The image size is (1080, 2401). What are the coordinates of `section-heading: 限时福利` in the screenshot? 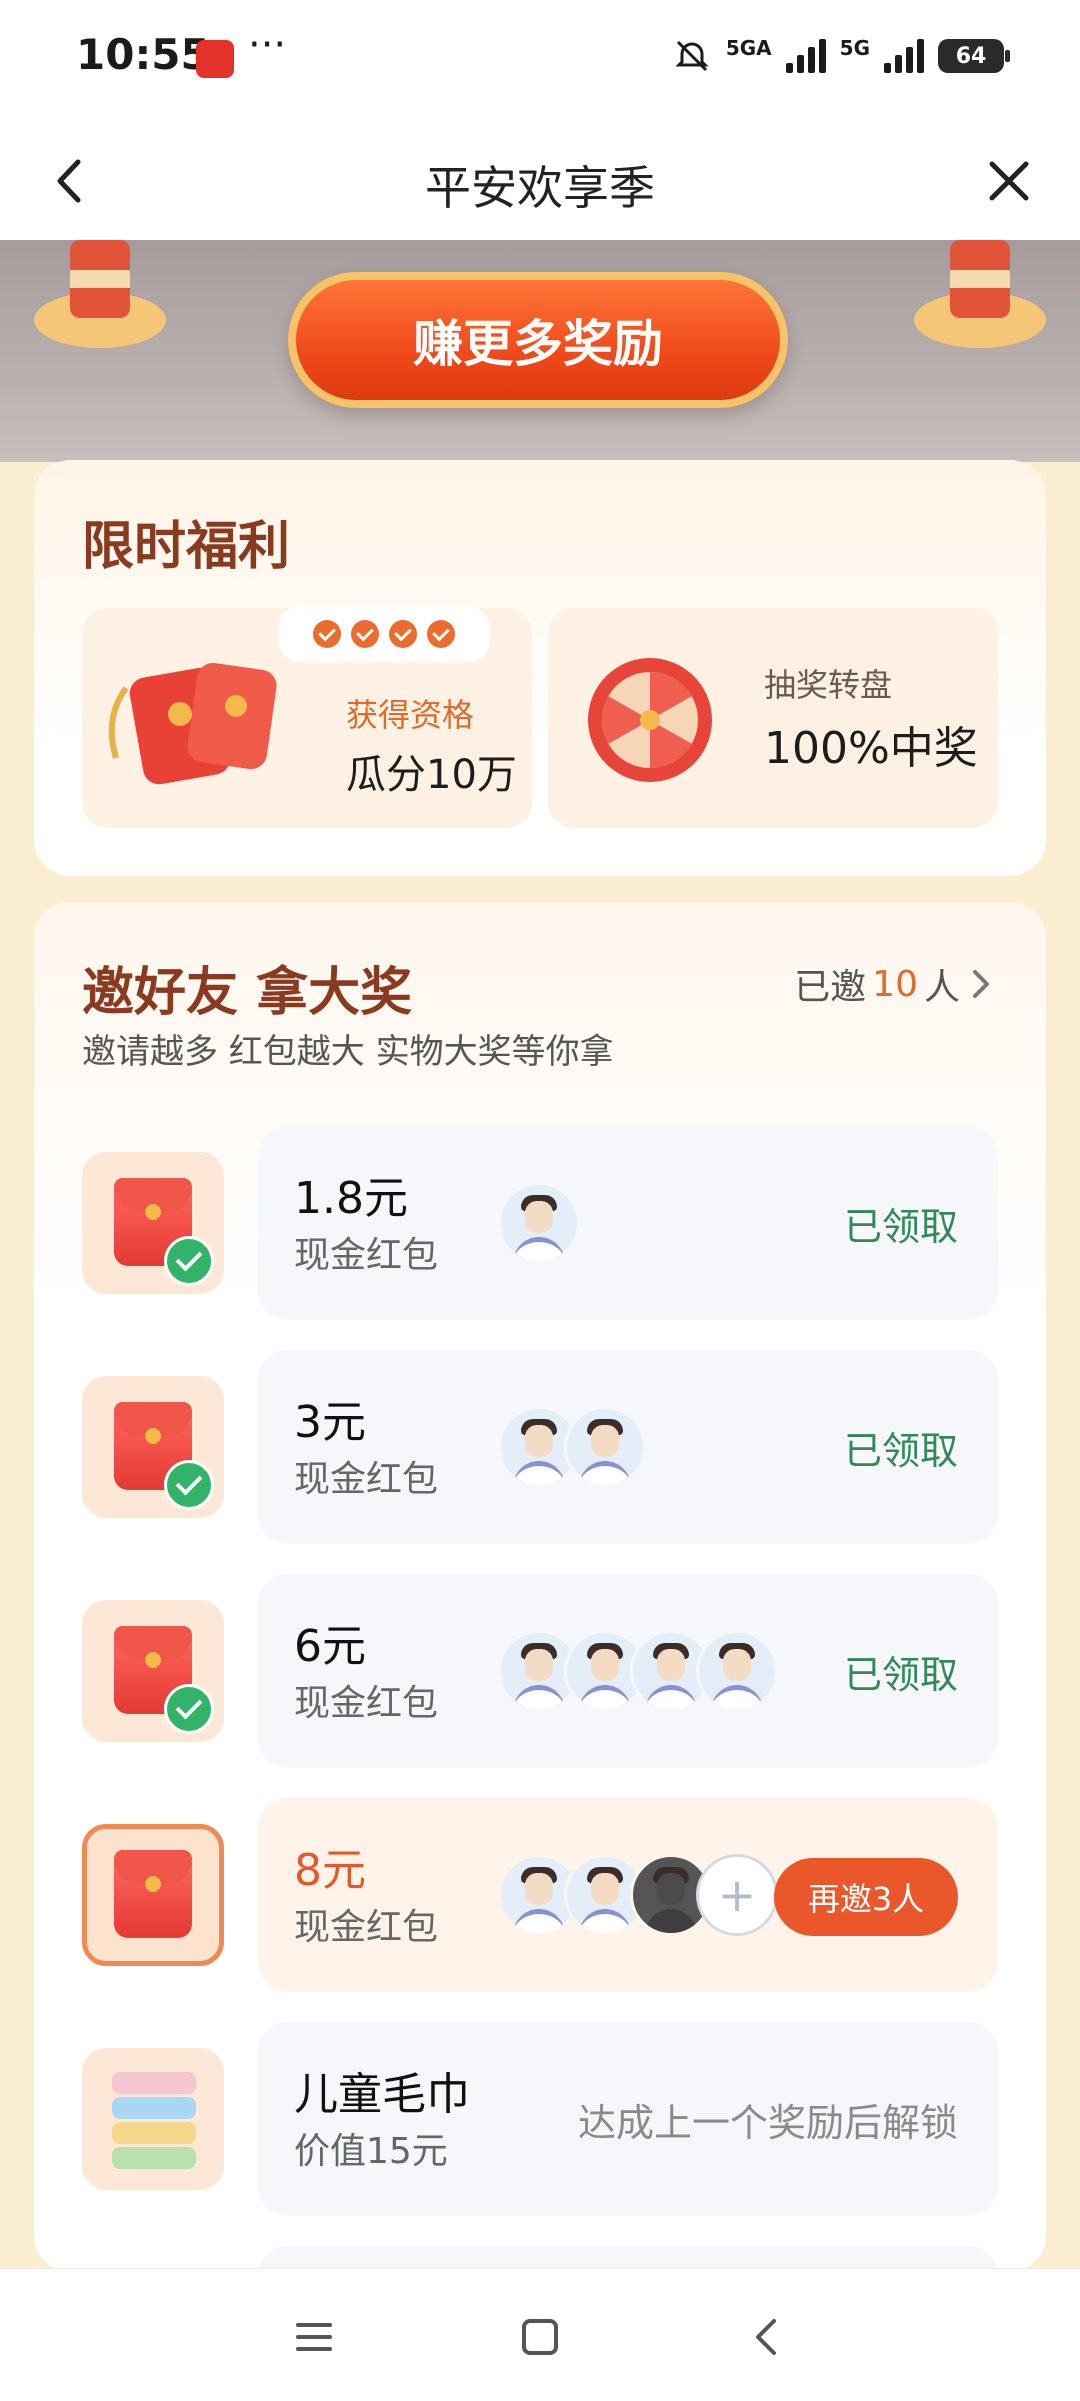 It's located at (186, 547).